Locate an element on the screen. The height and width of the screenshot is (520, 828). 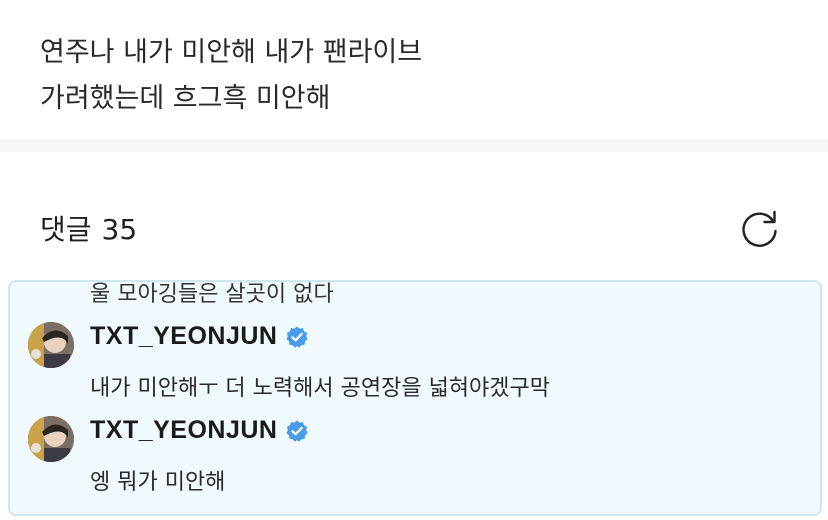
previous-comment-text: 울 모아깅들은 살곳이 없다 is located at coordinates (212, 294).